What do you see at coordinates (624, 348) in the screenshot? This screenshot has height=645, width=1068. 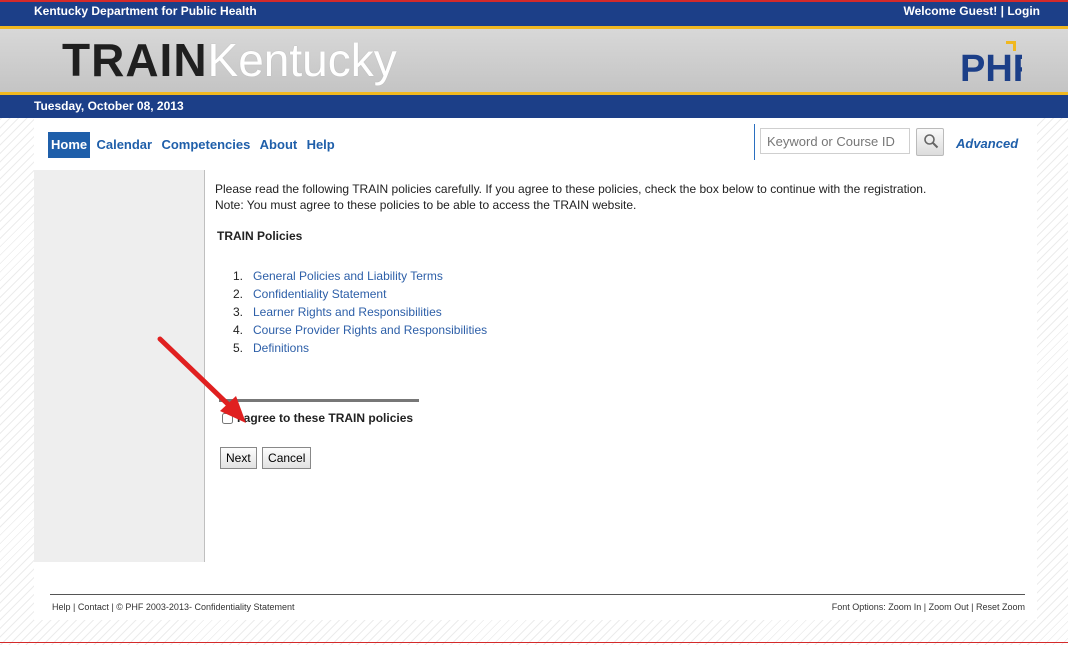 I see `policy-item: 5. Definitions` at bounding box center [624, 348].